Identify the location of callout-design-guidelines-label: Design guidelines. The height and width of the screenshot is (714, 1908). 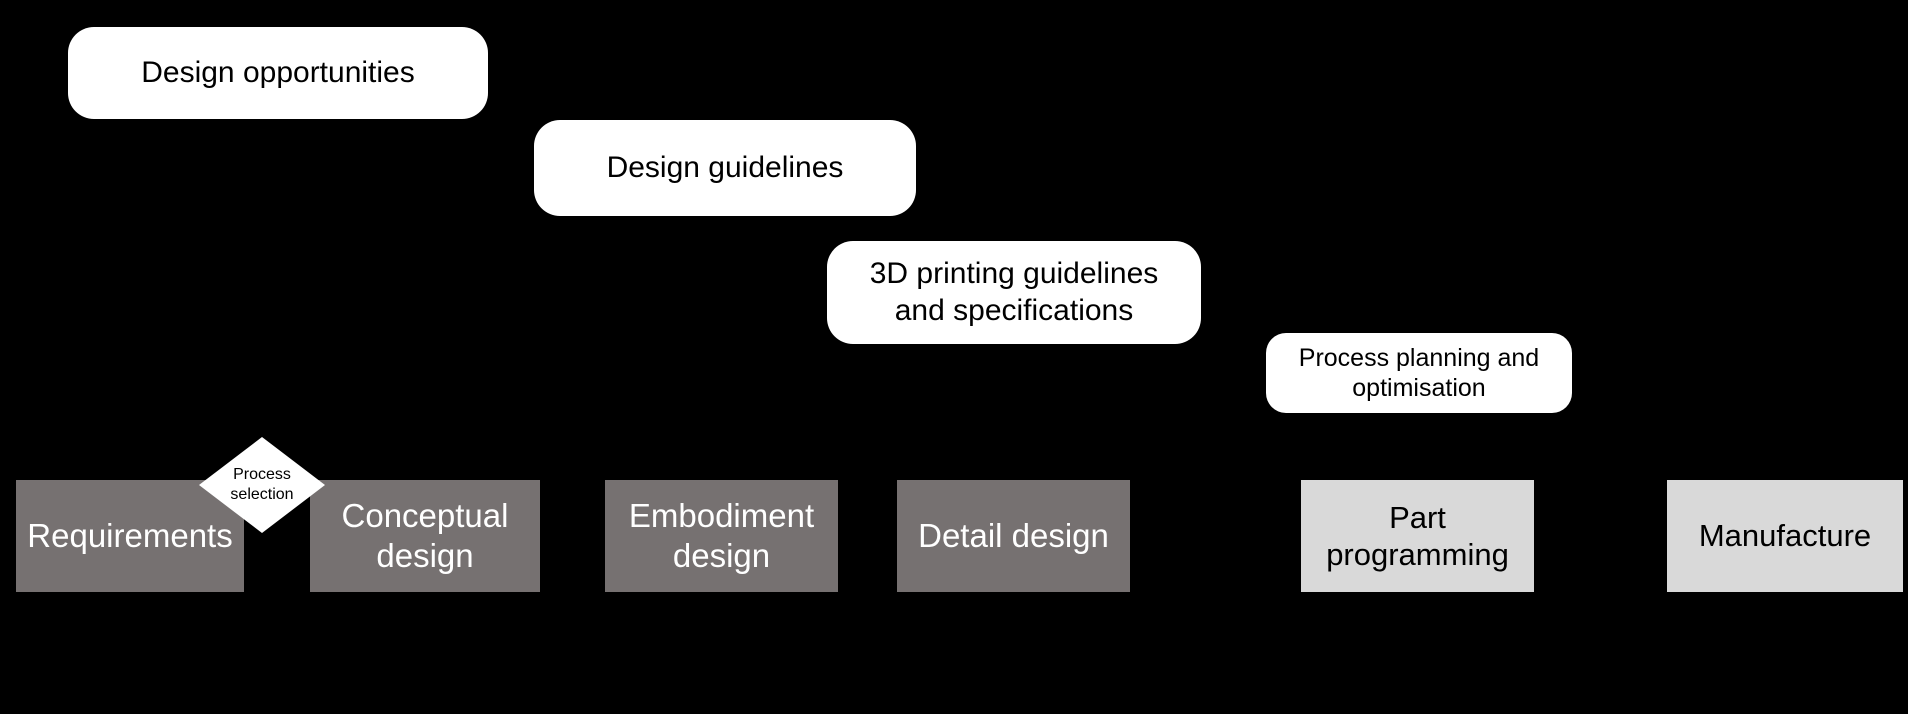
(725, 167).